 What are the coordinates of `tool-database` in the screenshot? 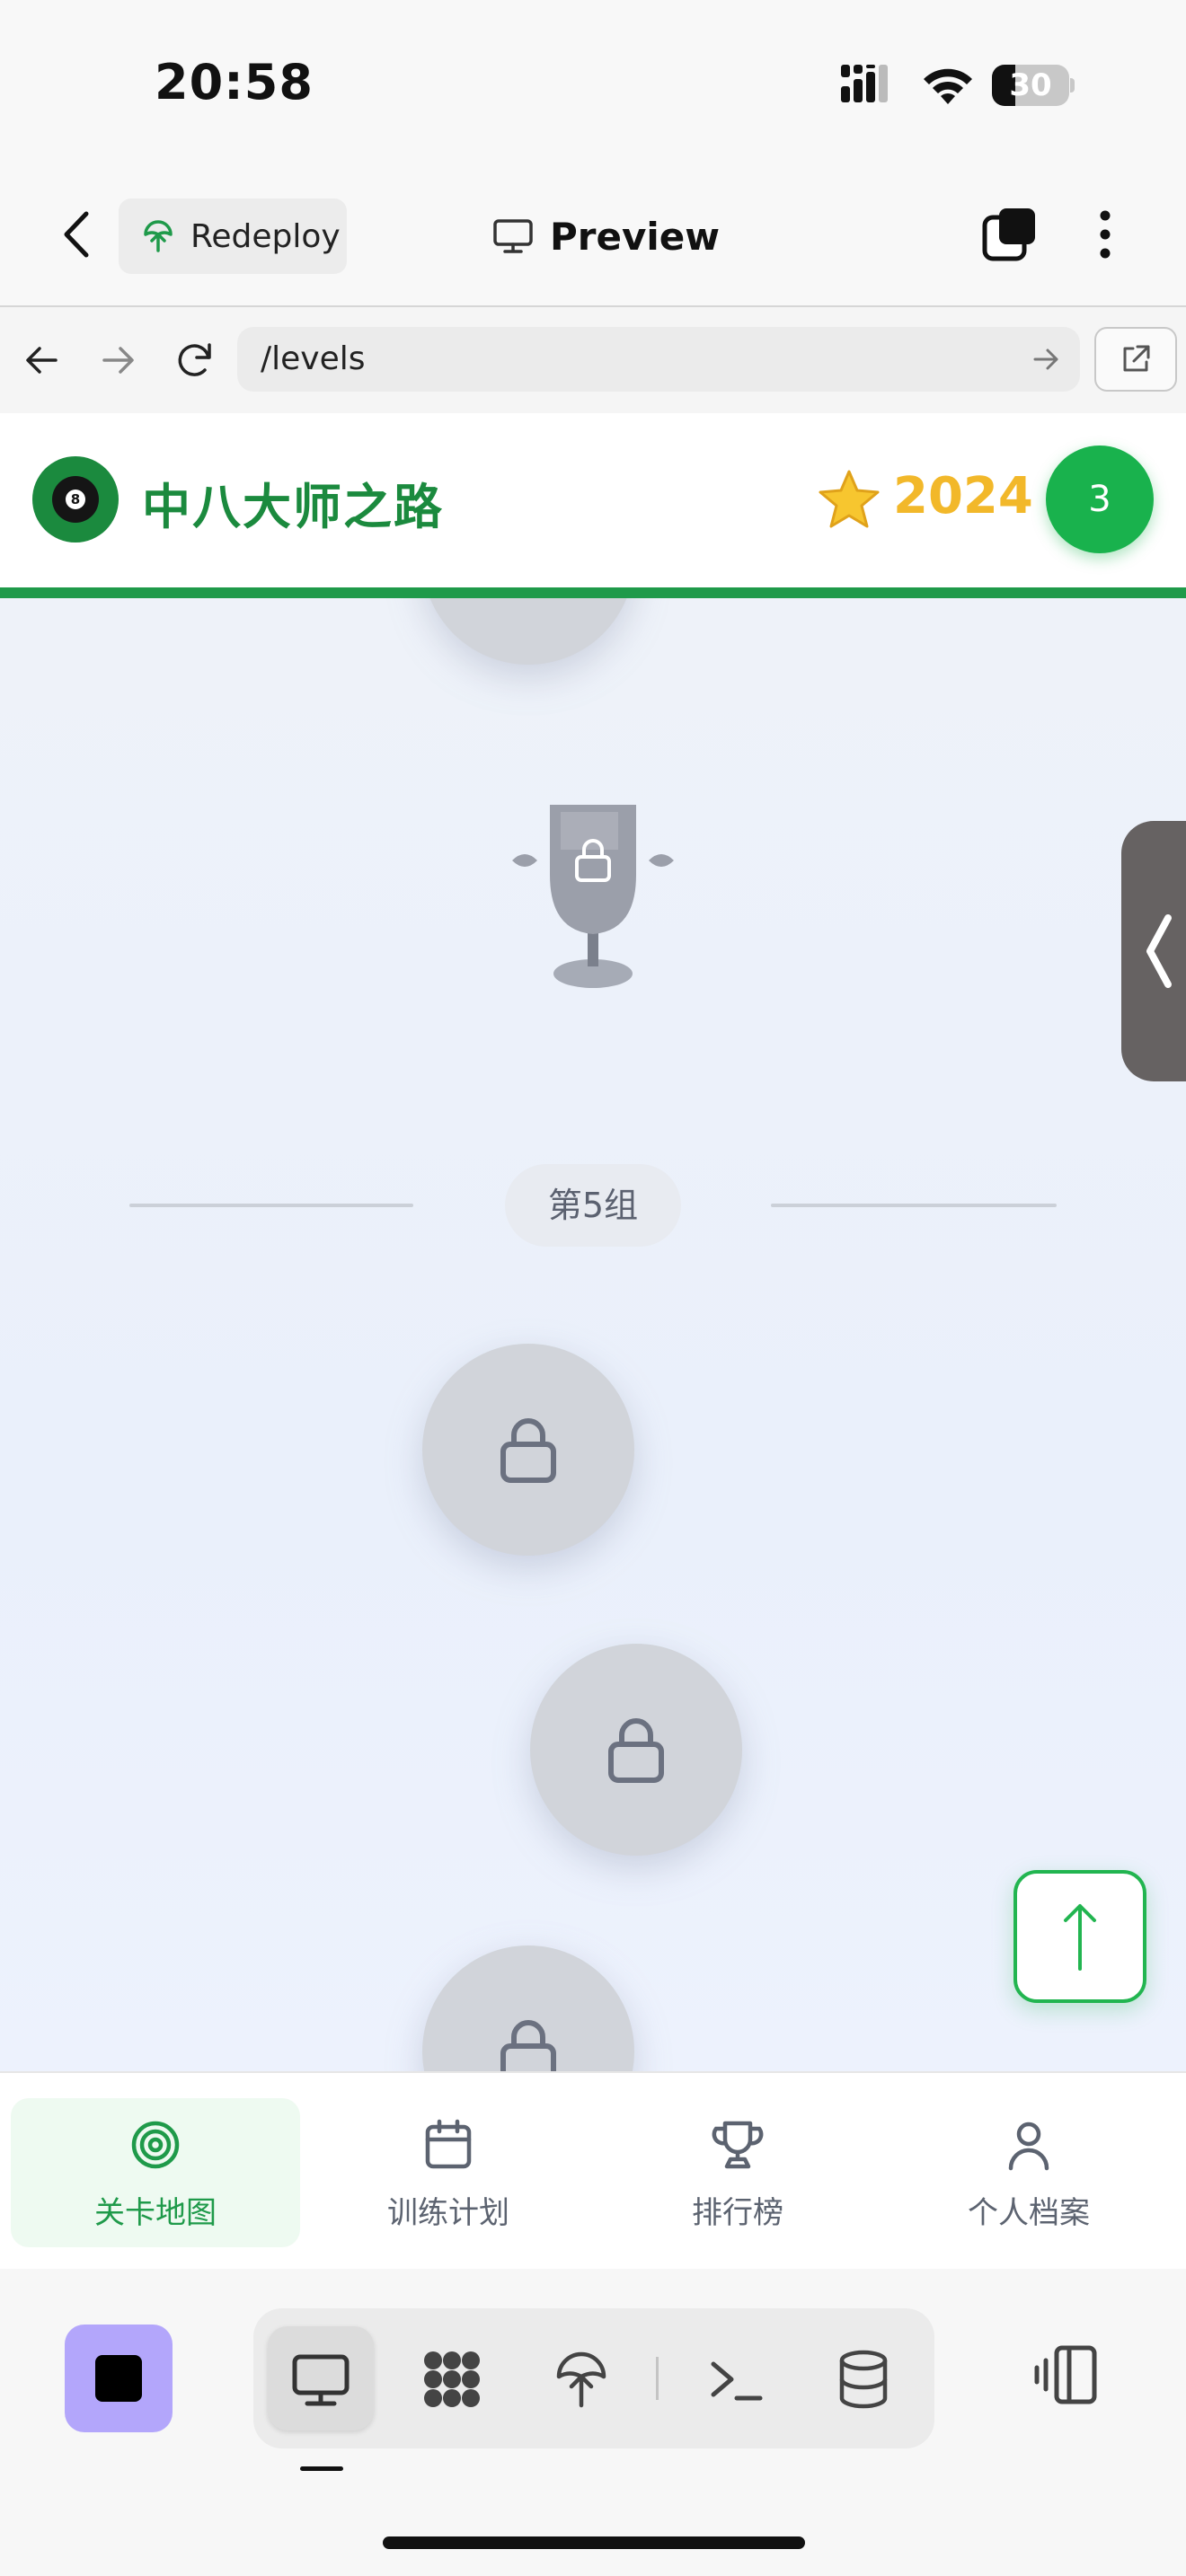 It's located at (863, 2378).